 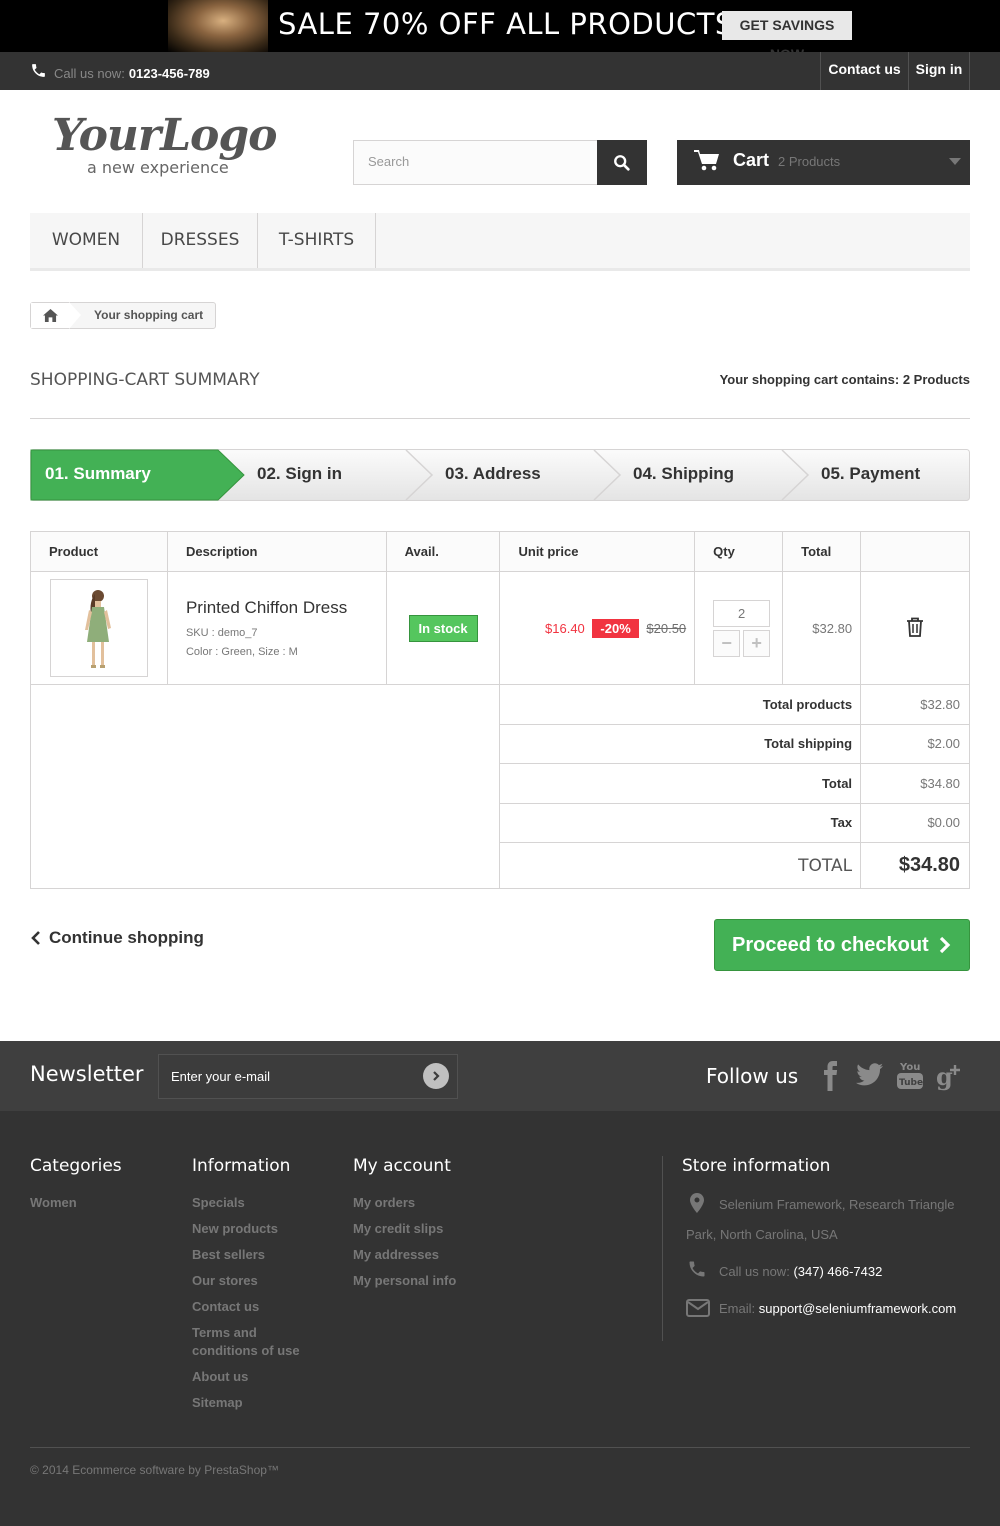 I want to click on col-qty: Qty, so click(x=739, y=551).